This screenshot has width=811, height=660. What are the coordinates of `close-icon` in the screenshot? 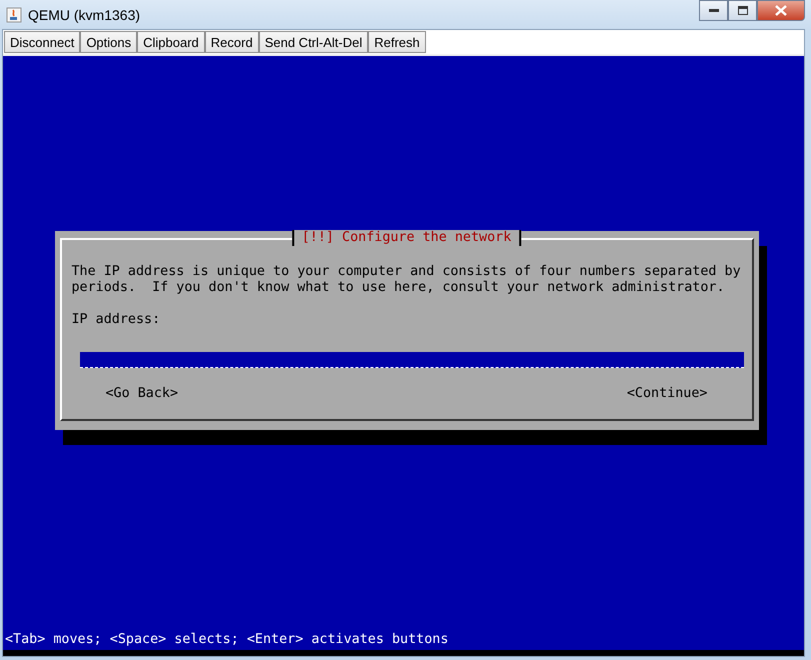 It's located at (781, 10).